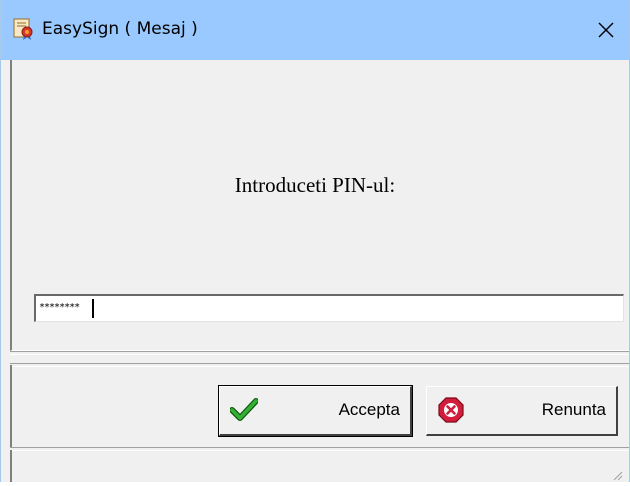  Describe the element at coordinates (573, 409) in the screenshot. I see `cancel-button-label: Renunta` at that location.